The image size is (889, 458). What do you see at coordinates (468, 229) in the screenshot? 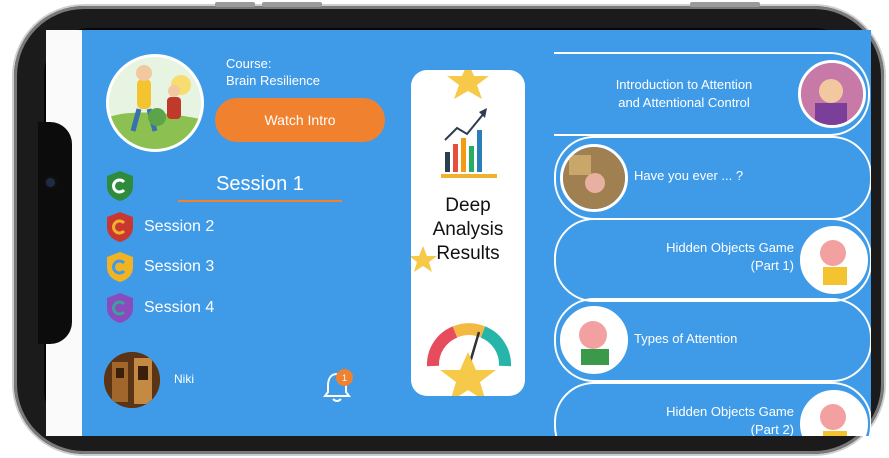
I see `analysis-title-line2: Analysis` at bounding box center [468, 229].